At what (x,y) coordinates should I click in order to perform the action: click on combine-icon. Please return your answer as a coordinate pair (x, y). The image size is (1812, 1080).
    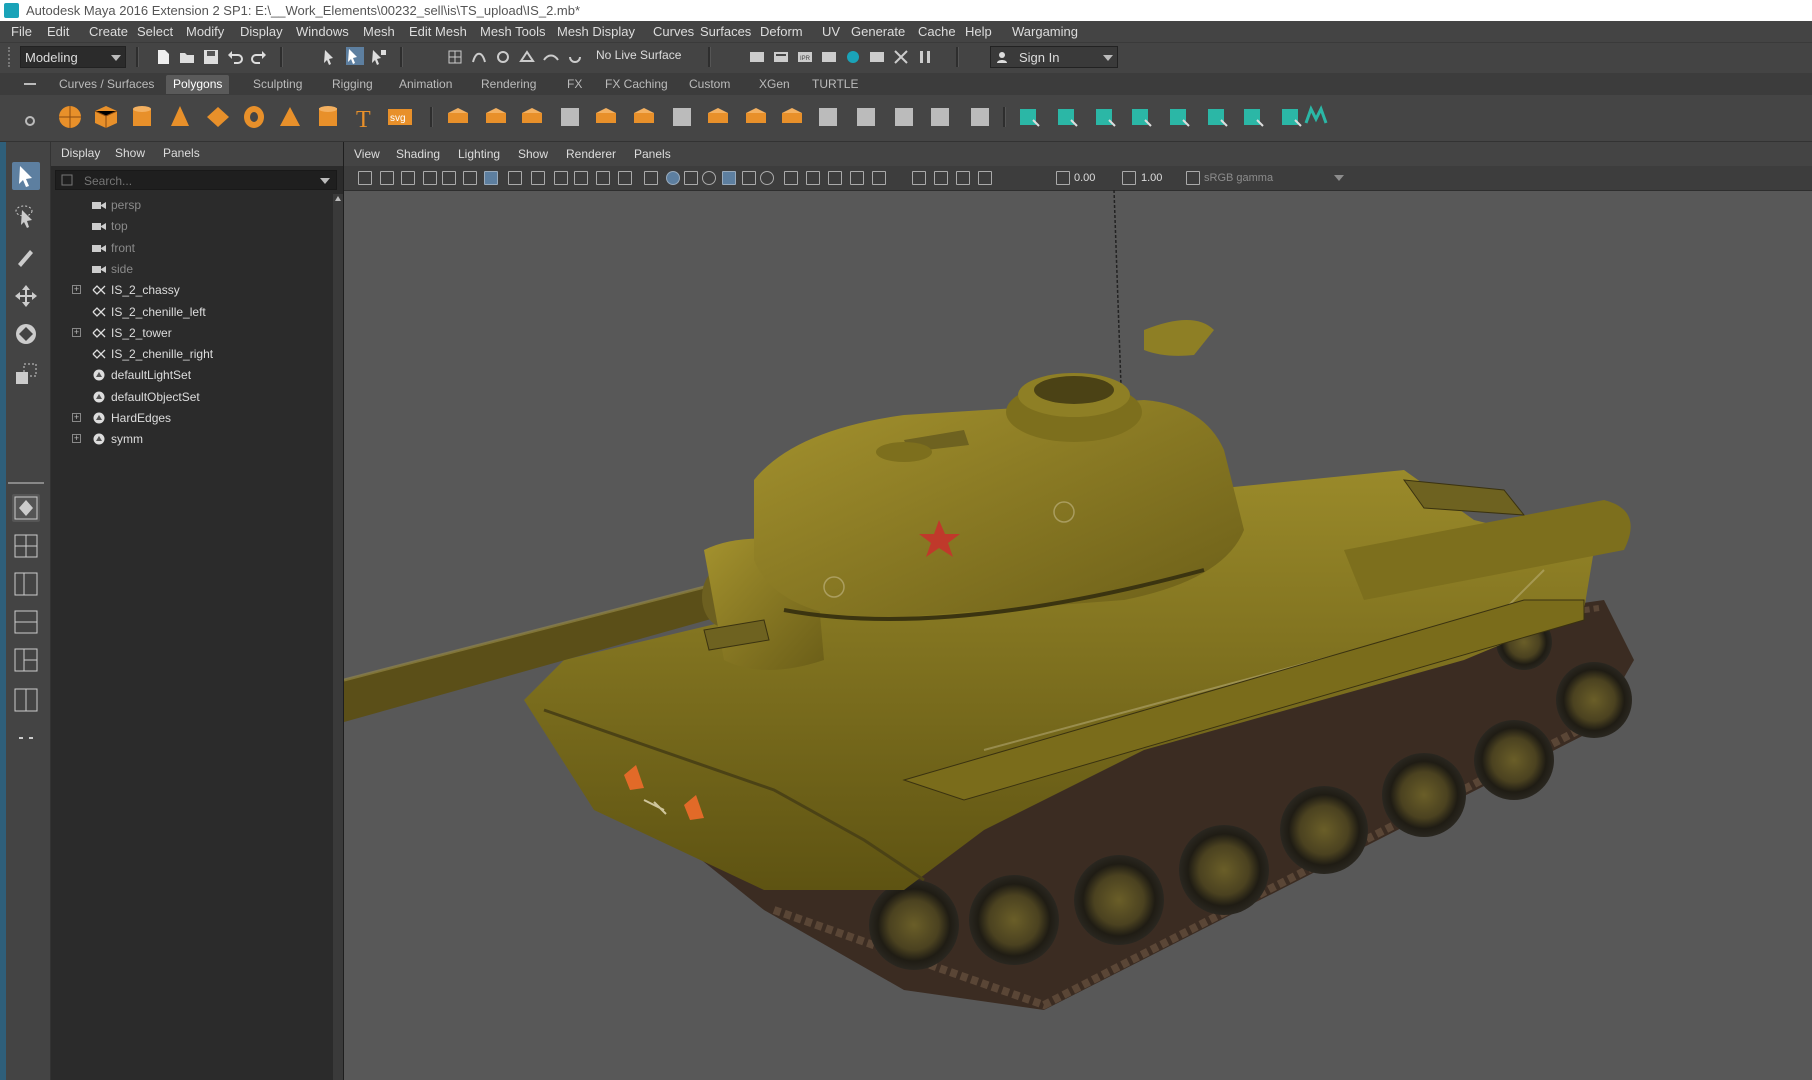
    Looking at the image, I should click on (458, 117).